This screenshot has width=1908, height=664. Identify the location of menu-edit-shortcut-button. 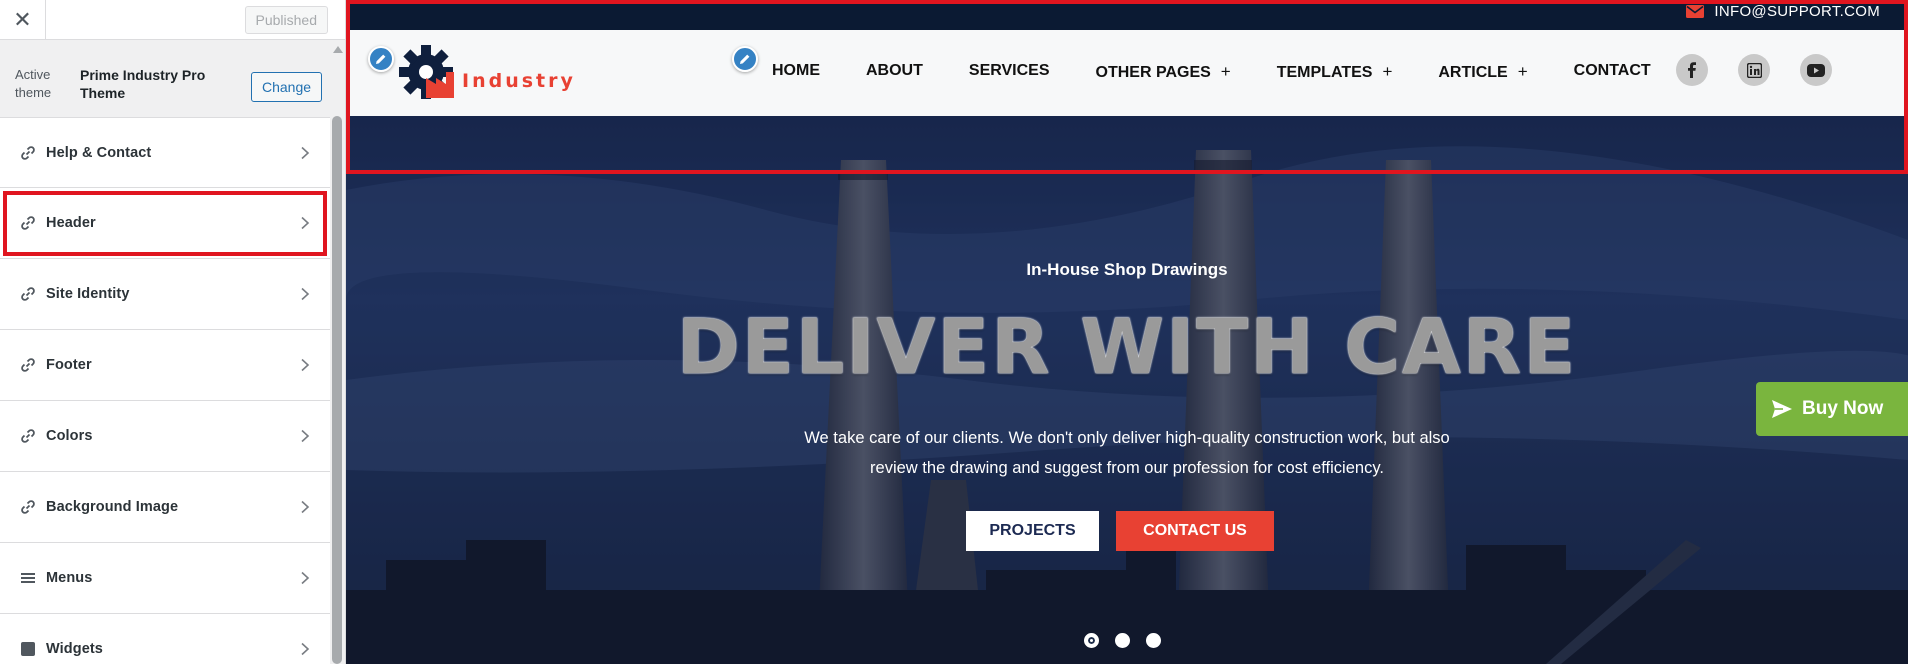
(745, 59).